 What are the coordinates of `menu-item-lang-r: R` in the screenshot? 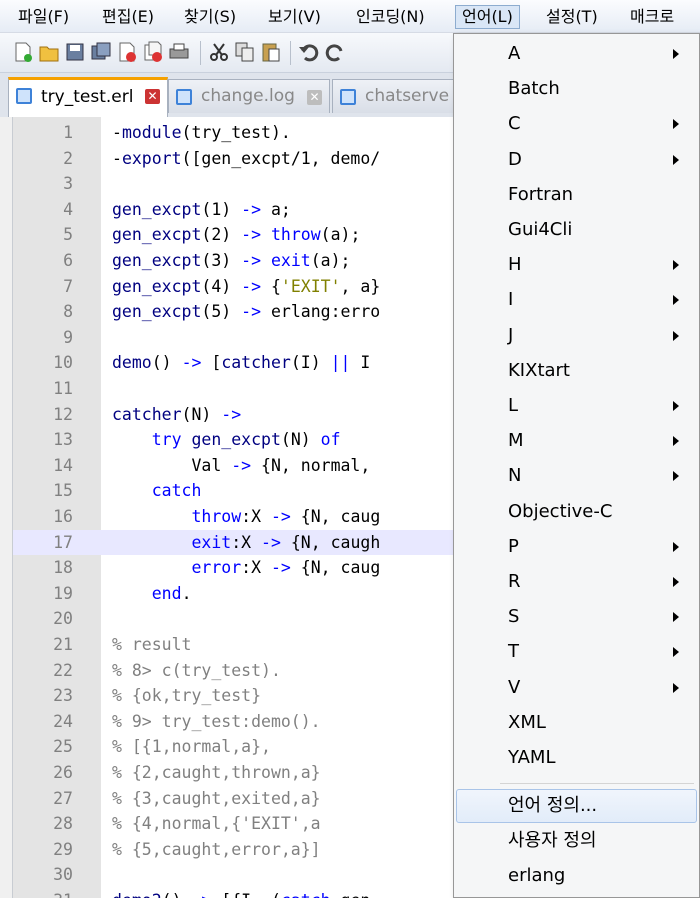 It's located at (576, 582).